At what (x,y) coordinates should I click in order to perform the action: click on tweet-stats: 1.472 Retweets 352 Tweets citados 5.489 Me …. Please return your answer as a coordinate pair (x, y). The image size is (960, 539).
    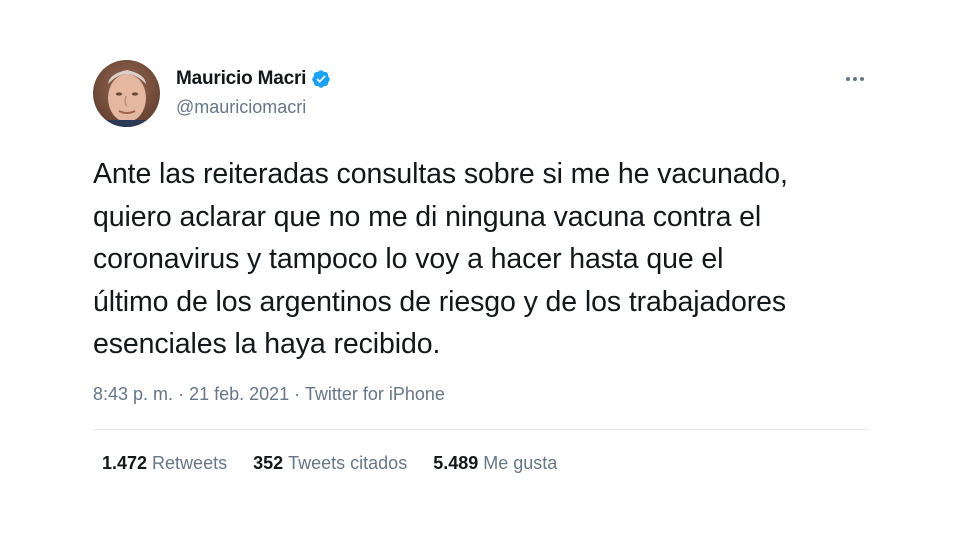
    Looking at the image, I should click on (329, 463).